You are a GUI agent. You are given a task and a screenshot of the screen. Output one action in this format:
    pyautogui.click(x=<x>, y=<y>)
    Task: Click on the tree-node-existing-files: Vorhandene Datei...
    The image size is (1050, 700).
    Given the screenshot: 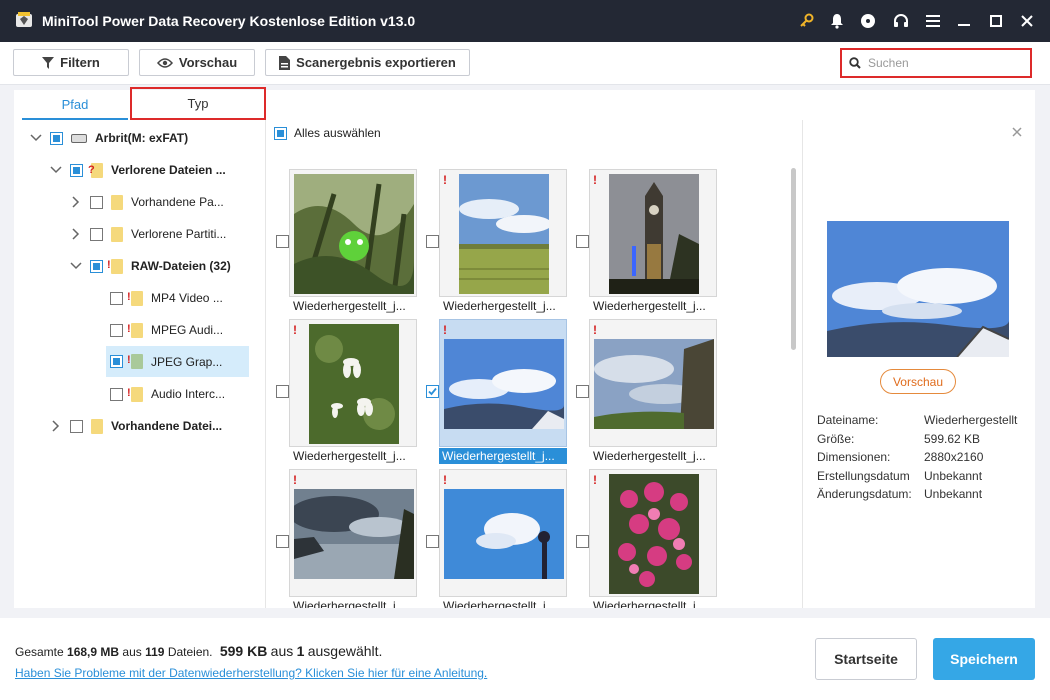 What is the action you would take?
    pyautogui.click(x=136, y=426)
    